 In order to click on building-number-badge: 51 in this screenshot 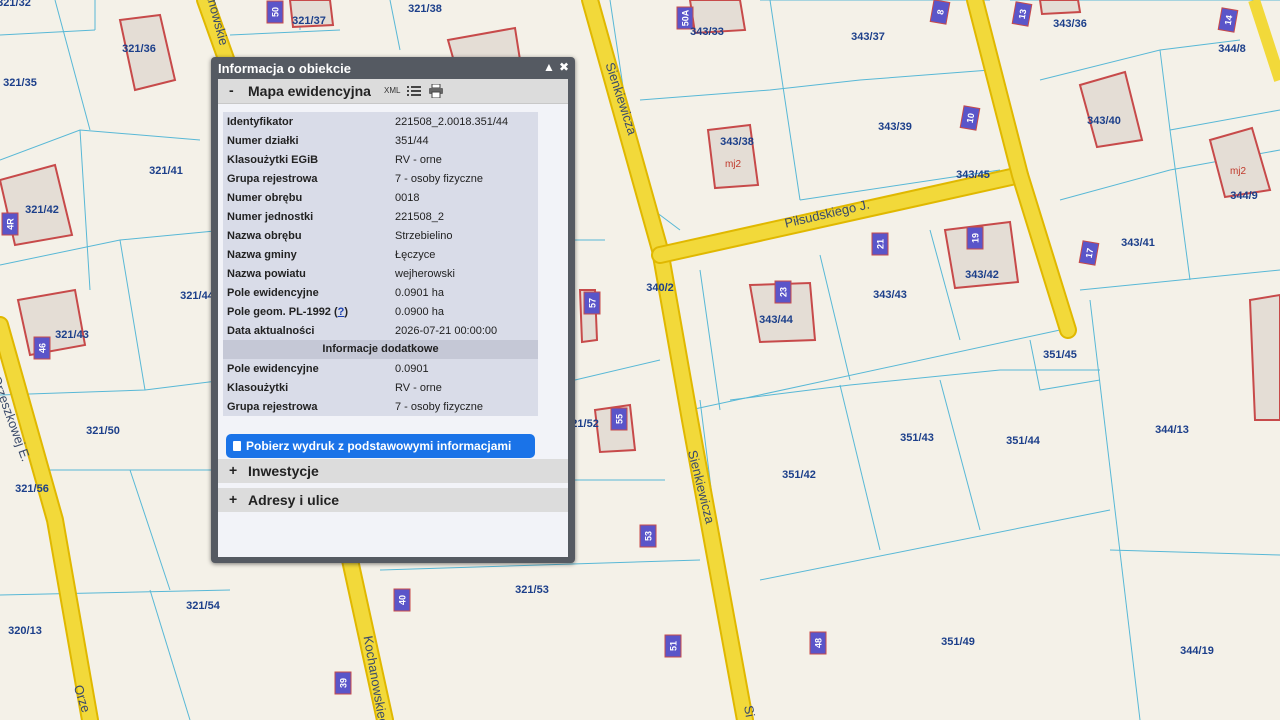, I will do `click(673, 646)`.